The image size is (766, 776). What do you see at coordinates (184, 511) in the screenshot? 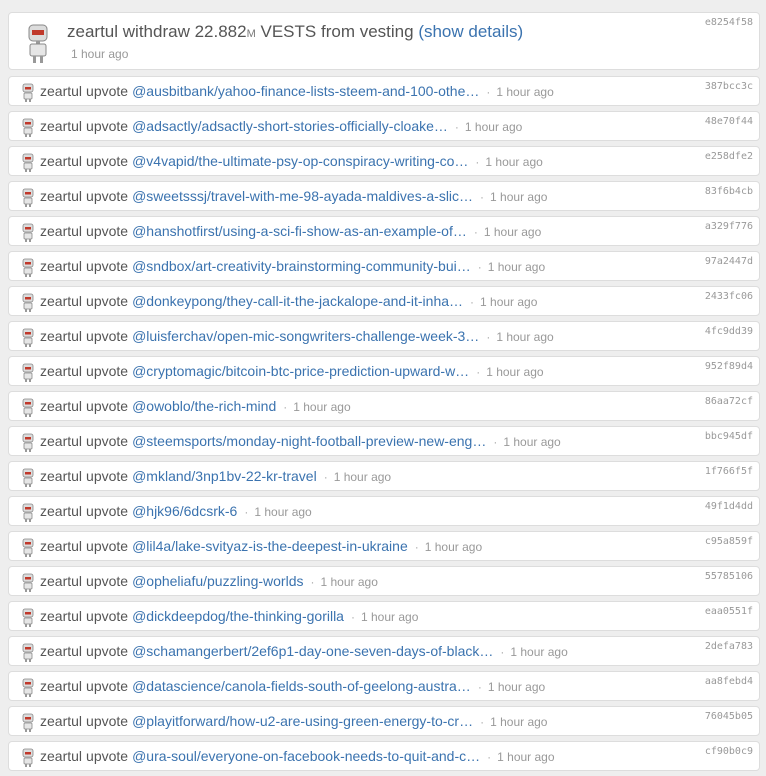
I see `post-link: @hjk96/6dcsrk-6` at bounding box center [184, 511].